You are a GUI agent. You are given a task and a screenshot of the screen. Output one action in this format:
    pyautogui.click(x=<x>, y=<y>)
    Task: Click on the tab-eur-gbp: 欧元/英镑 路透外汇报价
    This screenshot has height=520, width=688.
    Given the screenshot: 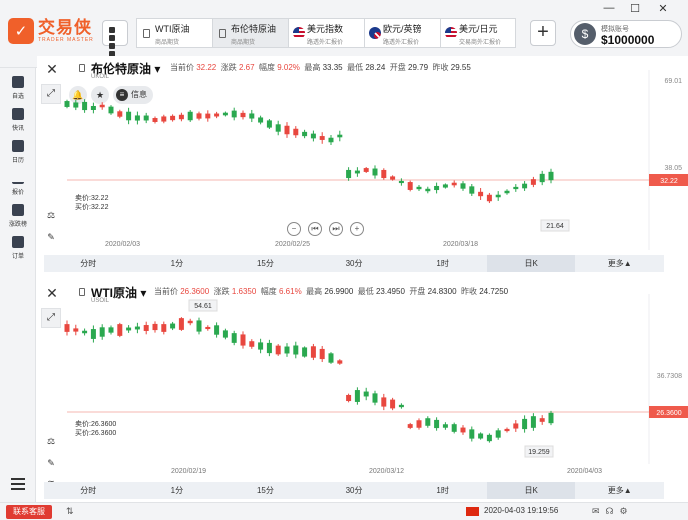 What is the action you would take?
    pyautogui.click(x=402, y=33)
    